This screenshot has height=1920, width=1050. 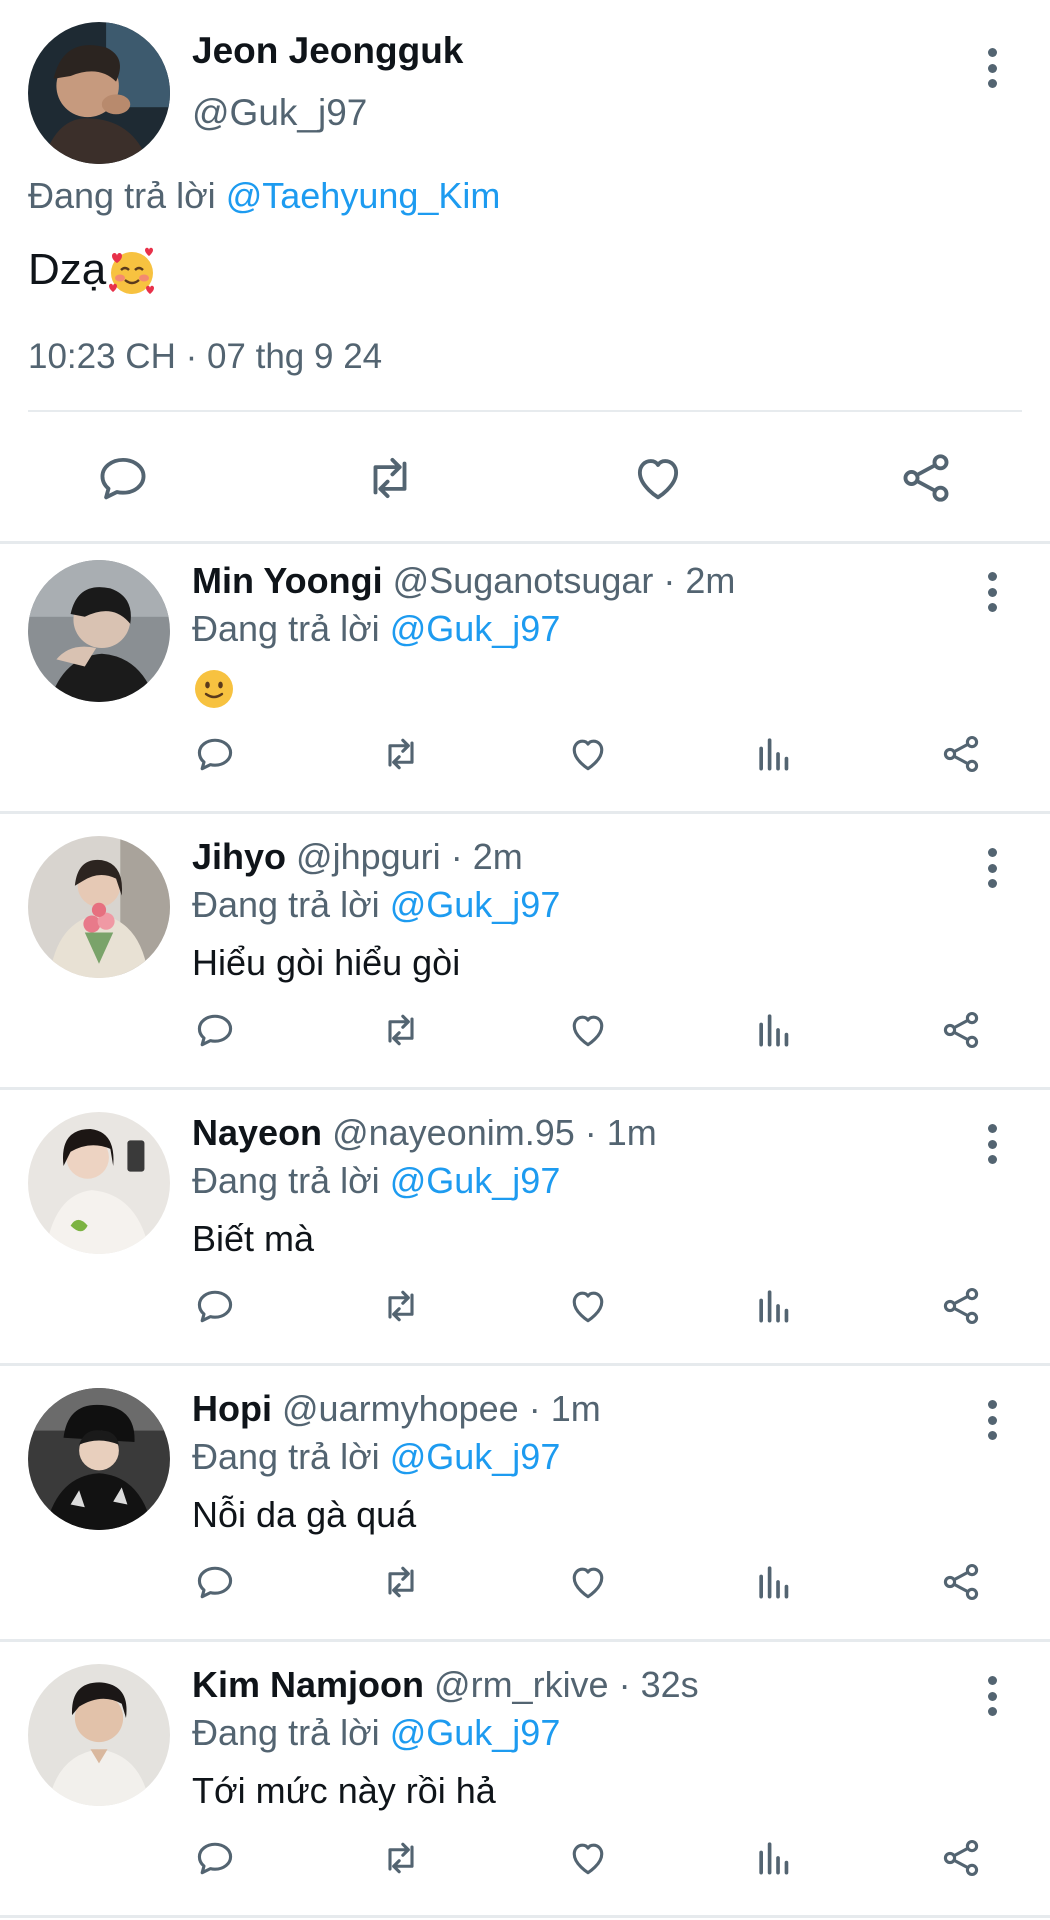 I want to click on author-handle: @jhpguri, so click(x=368, y=856).